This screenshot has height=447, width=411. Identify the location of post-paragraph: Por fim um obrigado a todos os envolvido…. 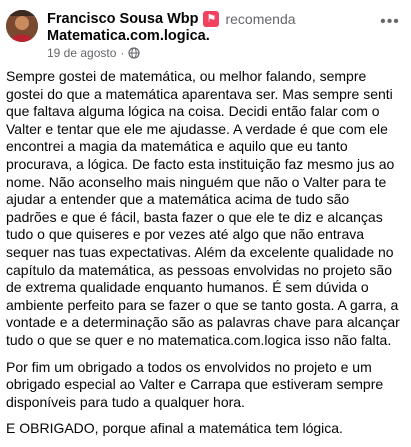
(195, 384).